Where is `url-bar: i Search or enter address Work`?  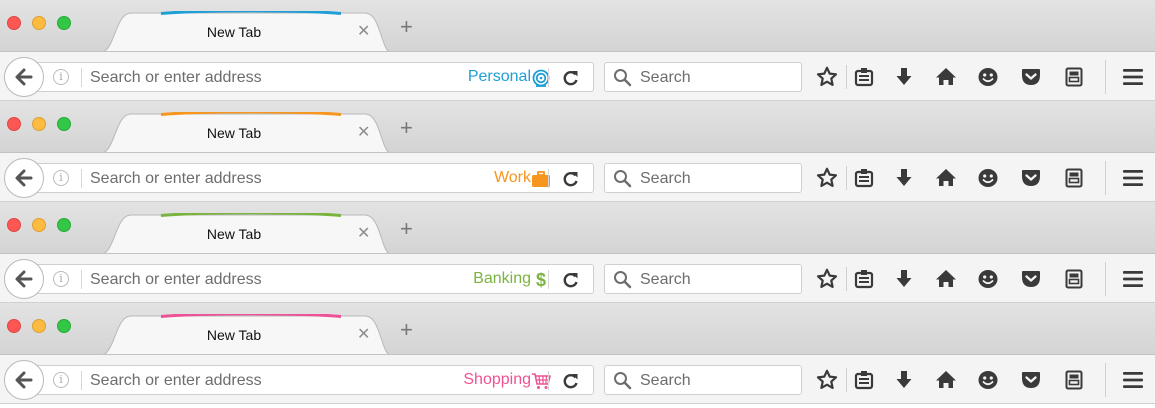 url-bar: i Search or enter address Work is located at coordinates (314, 178).